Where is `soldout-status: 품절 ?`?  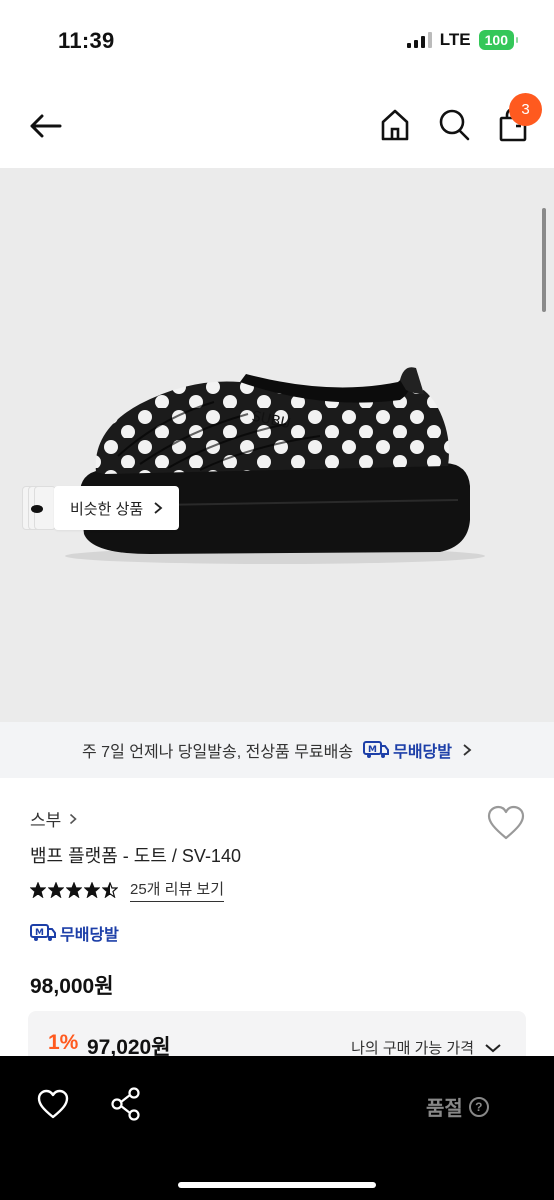 soldout-status: 품절 ? is located at coordinates (457, 1106).